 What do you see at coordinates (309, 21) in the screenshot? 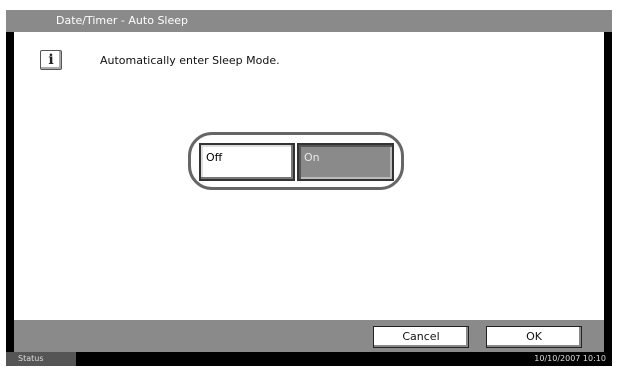
I see `title-bar: Date/Timer - Auto Sleep` at bounding box center [309, 21].